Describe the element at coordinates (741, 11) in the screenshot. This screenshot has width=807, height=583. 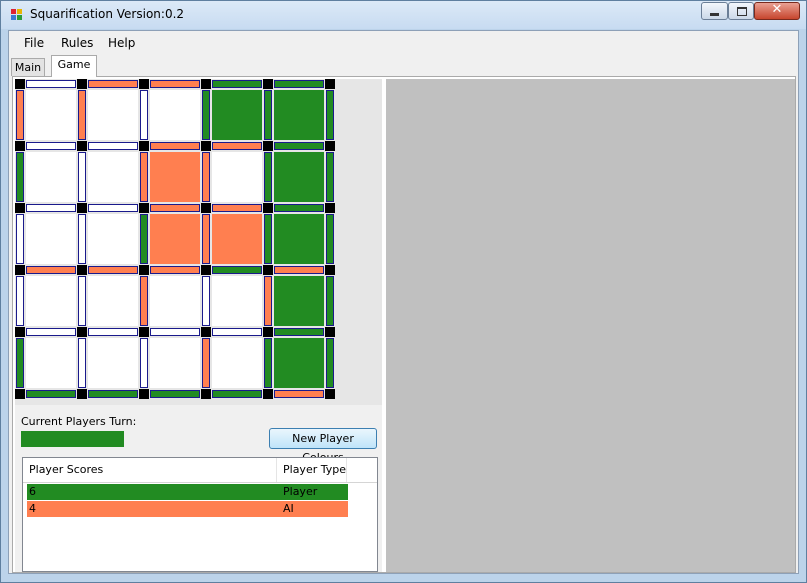
I see `maximize-button` at that location.